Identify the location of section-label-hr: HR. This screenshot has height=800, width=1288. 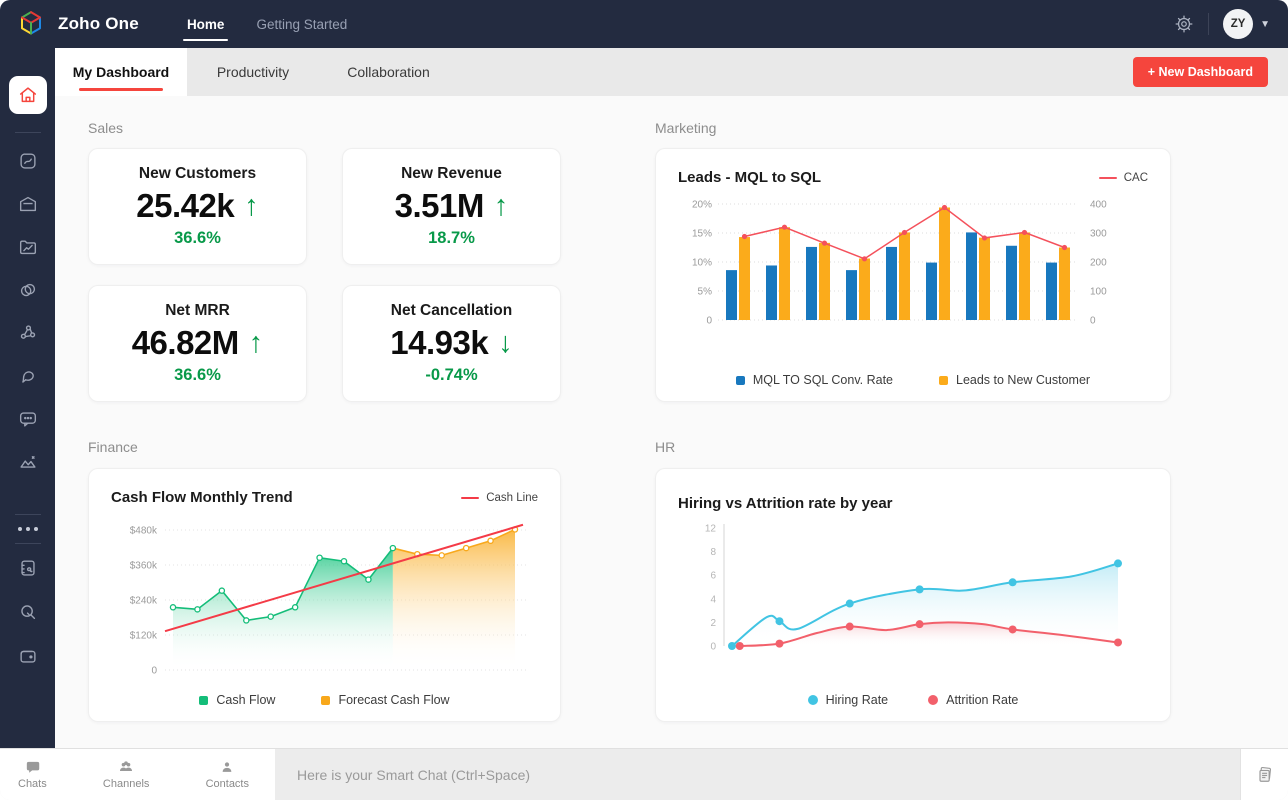
(665, 447).